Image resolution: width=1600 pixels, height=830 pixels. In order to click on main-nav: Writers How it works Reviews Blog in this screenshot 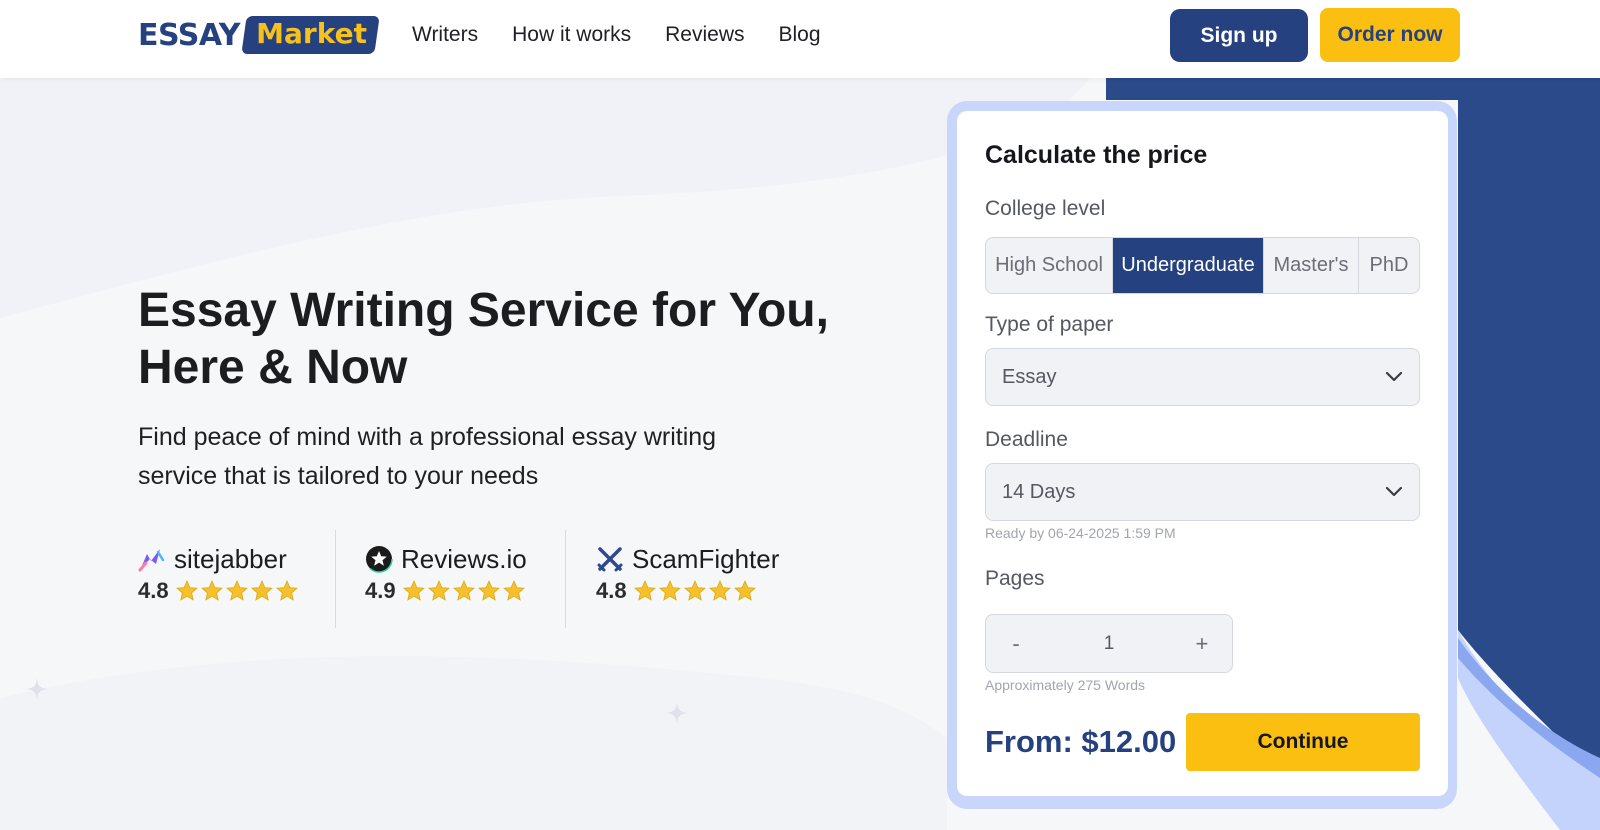, I will do `click(616, 35)`.